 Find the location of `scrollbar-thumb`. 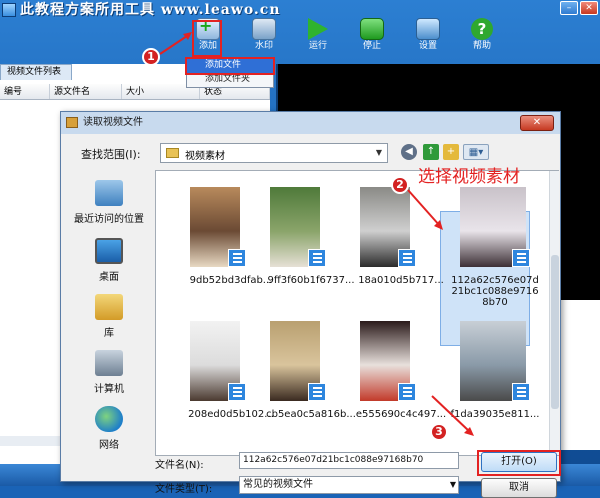

scrollbar-thumb is located at coordinates (555, 332).